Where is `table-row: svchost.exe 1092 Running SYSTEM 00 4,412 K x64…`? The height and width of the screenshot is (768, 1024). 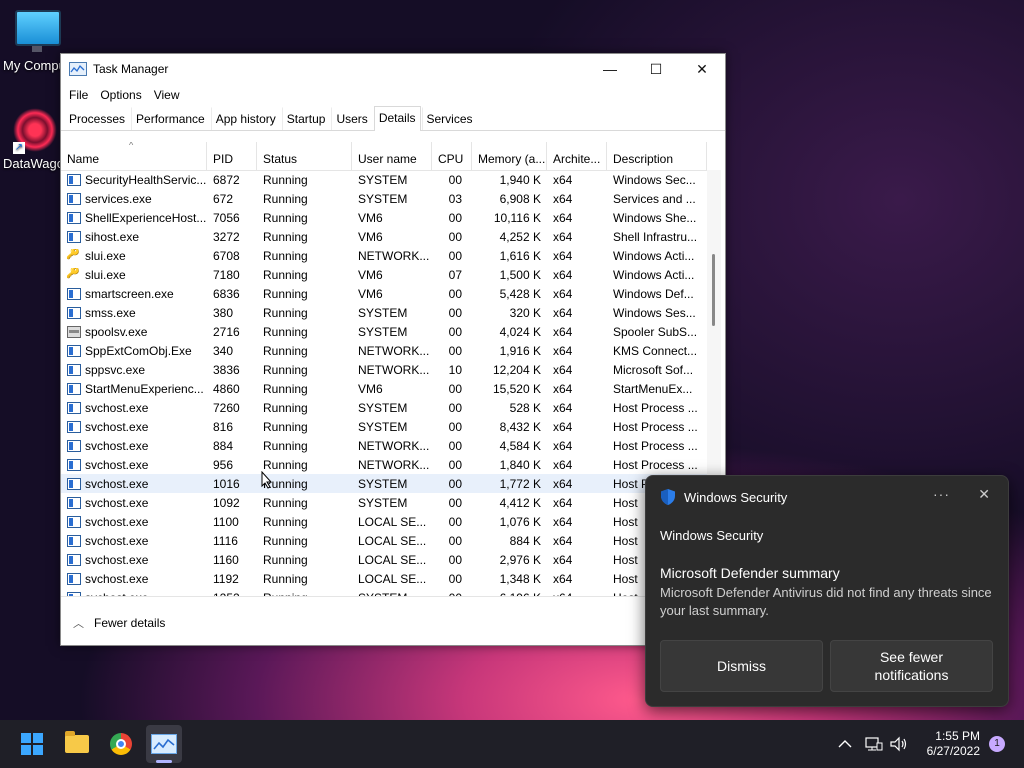 table-row: svchost.exe 1092 Running SYSTEM 00 4,412 K x64… is located at coordinates (384, 502).